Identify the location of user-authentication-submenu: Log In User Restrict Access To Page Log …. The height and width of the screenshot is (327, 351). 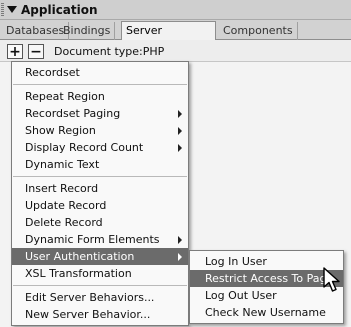
(266, 287).